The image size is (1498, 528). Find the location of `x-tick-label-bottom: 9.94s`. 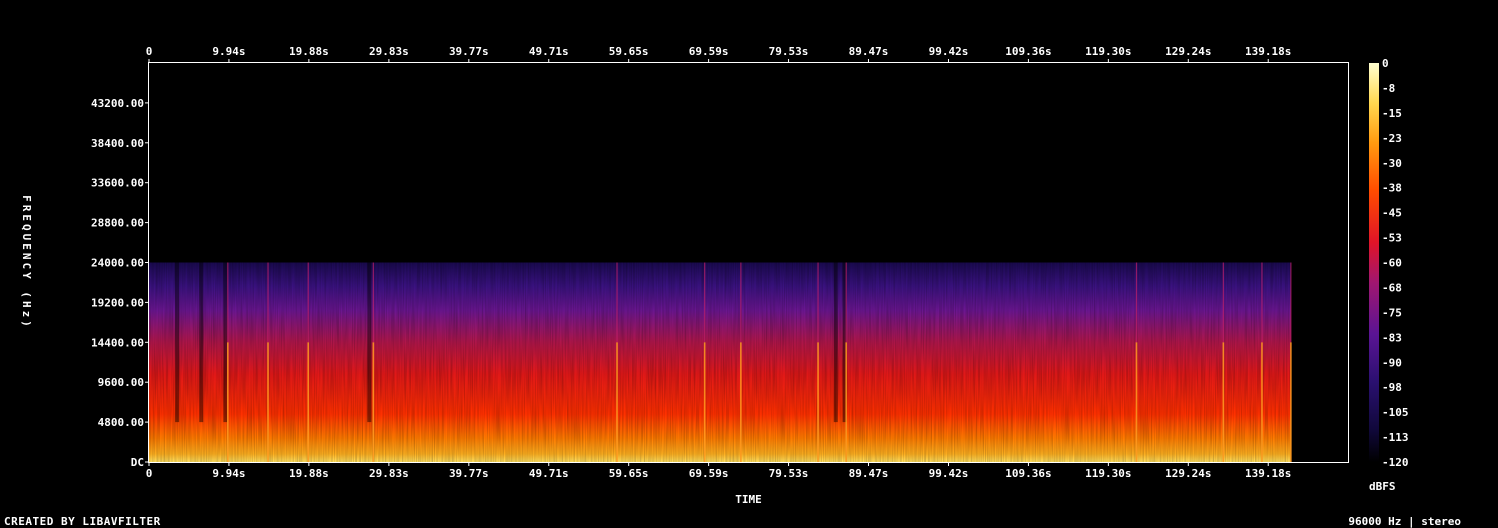

x-tick-label-bottom: 9.94s is located at coordinates (228, 473).